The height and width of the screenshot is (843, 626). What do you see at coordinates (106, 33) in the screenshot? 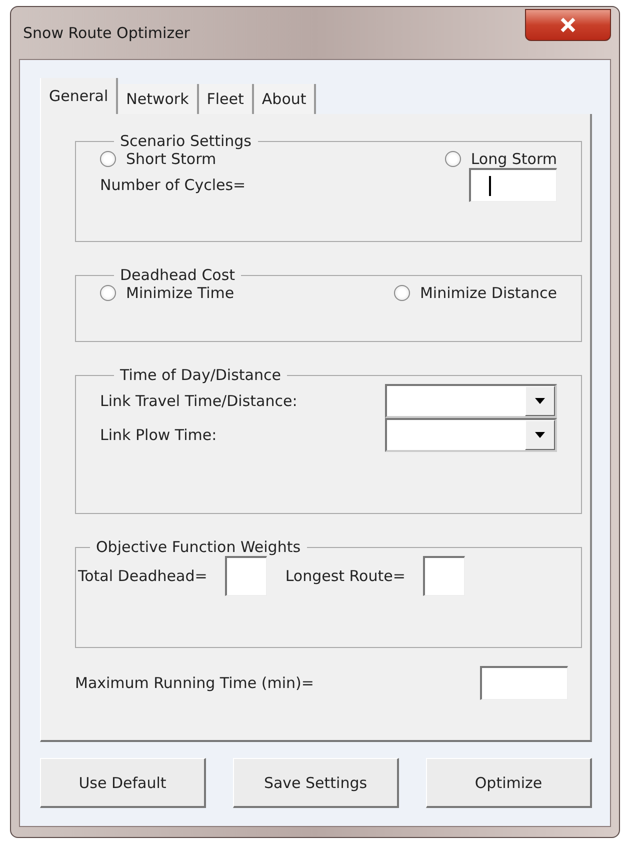
I see `window-title: Snow Route Optimizer` at bounding box center [106, 33].